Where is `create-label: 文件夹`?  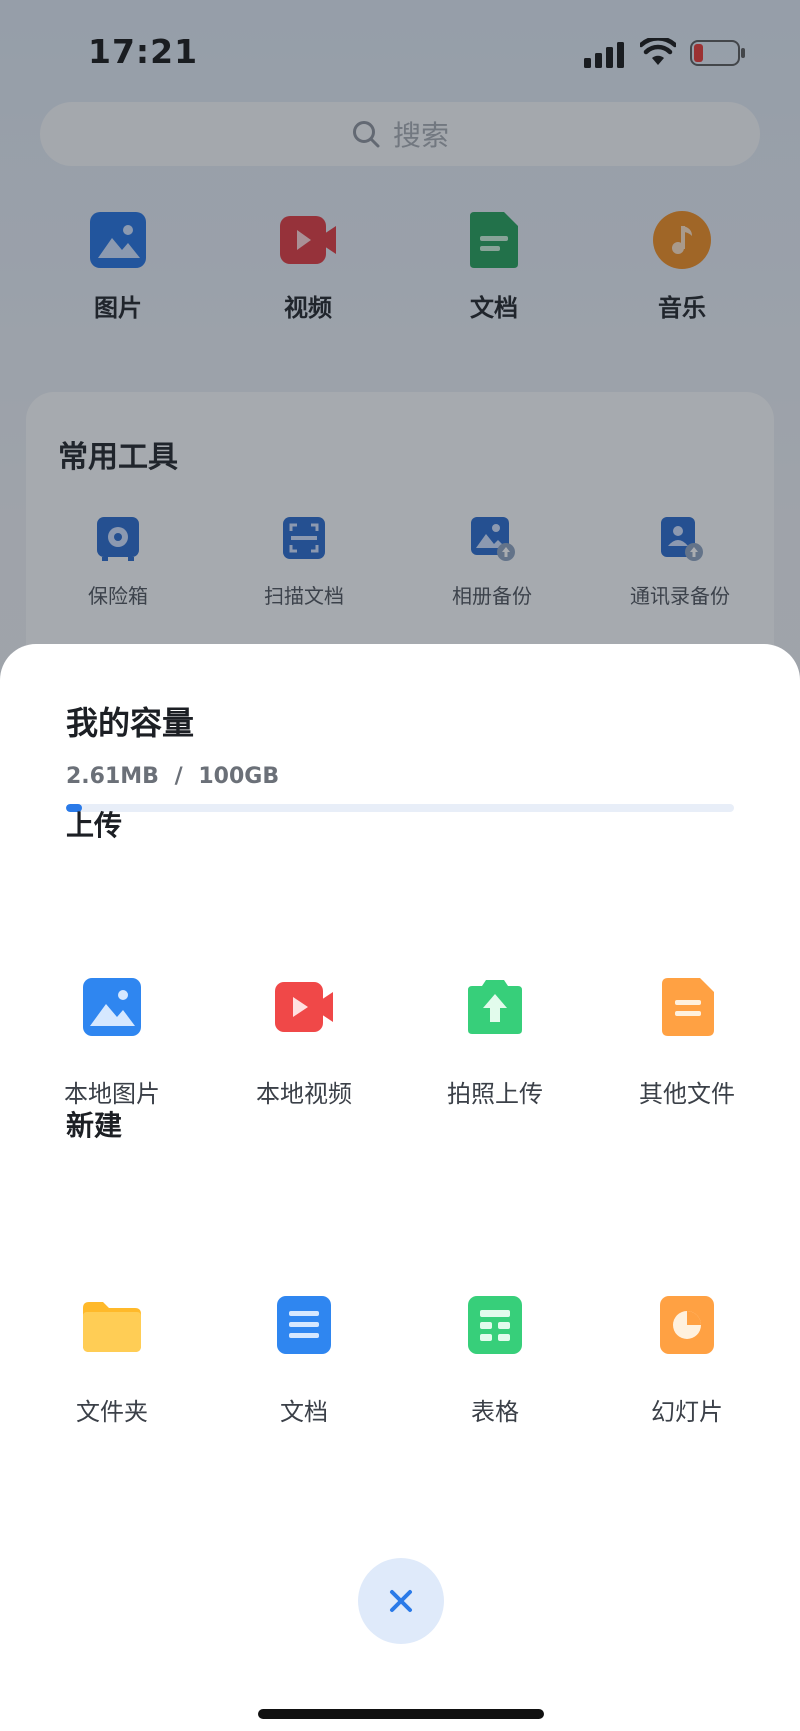 create-label: 文件夹 is located at coordinates (112, 1412).